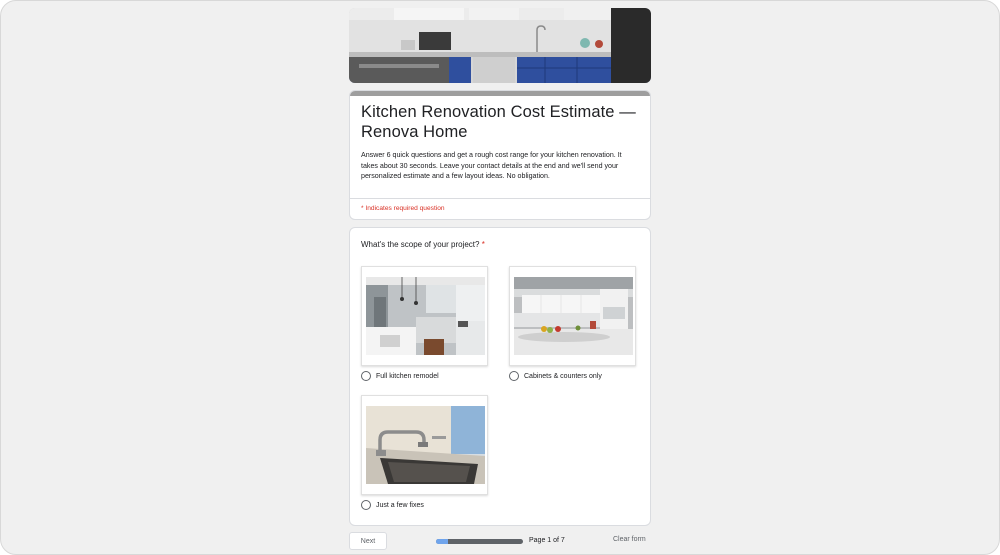 Image resolution: width=1000 pixels, height=555 pixels. I want to click on option-full-remodel: Full kitchen remodel, so click(424, 323).